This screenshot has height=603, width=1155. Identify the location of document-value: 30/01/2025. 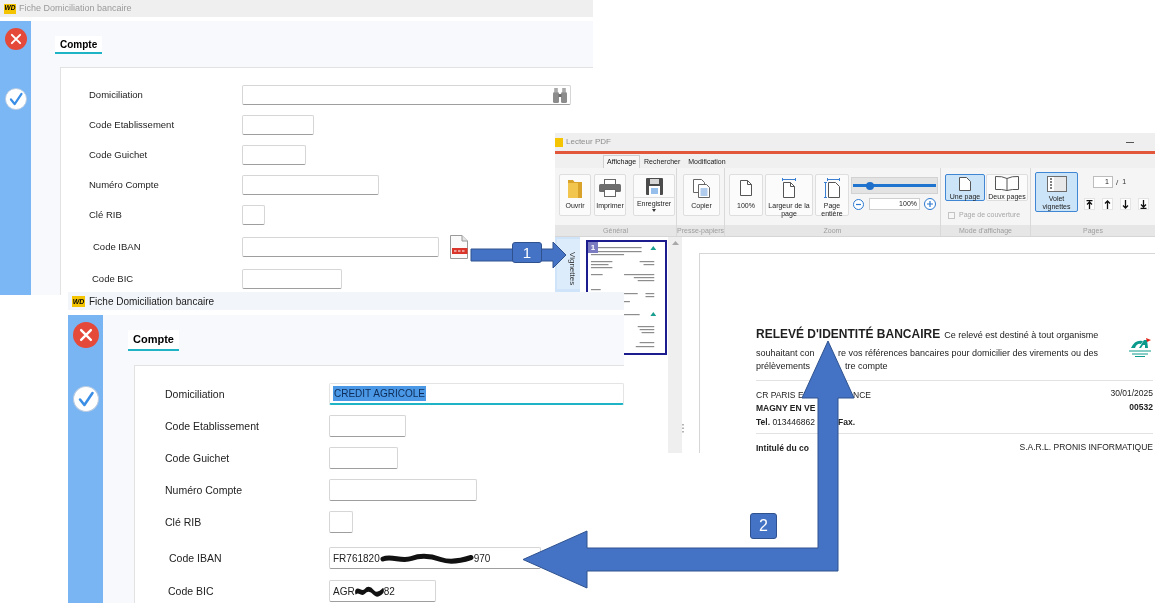
(1131, 393).